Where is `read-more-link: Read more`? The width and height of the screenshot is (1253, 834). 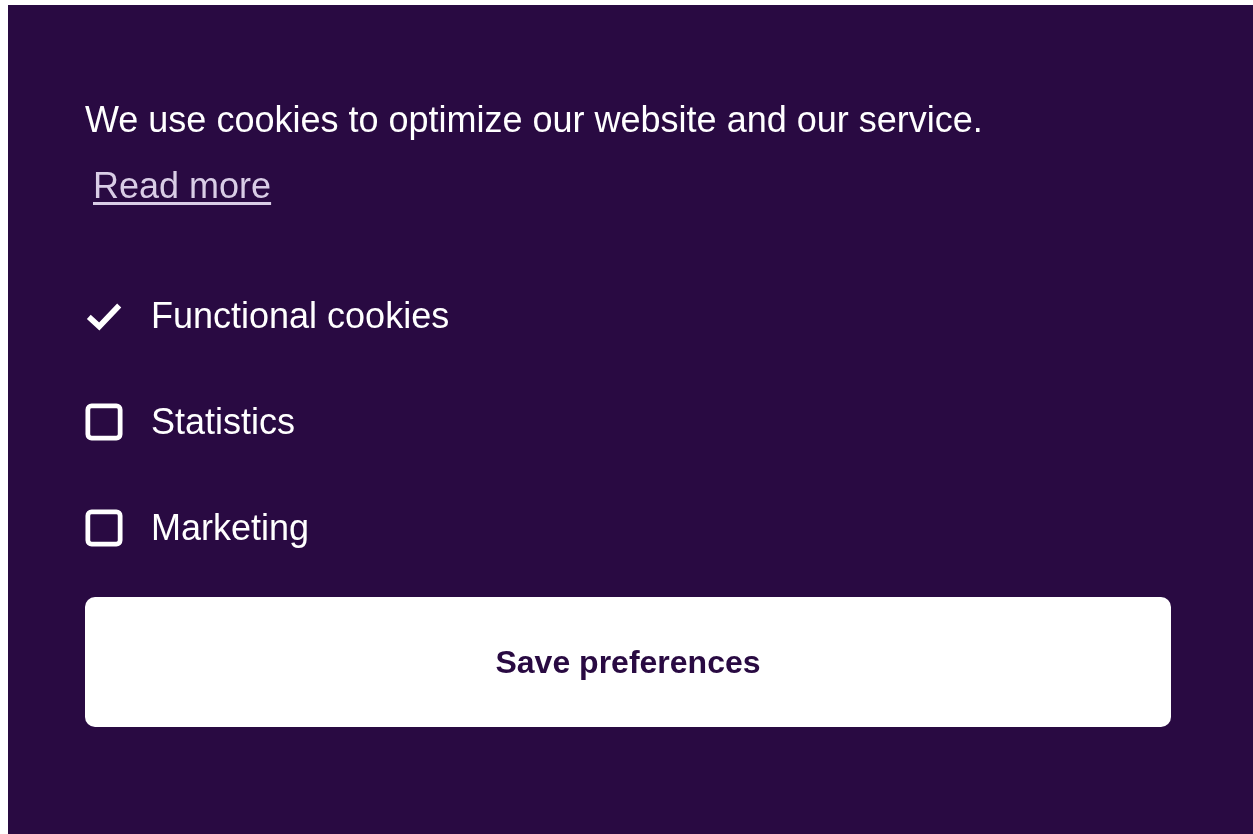 read-more-link: Read more is located at coordinates (182, 186).